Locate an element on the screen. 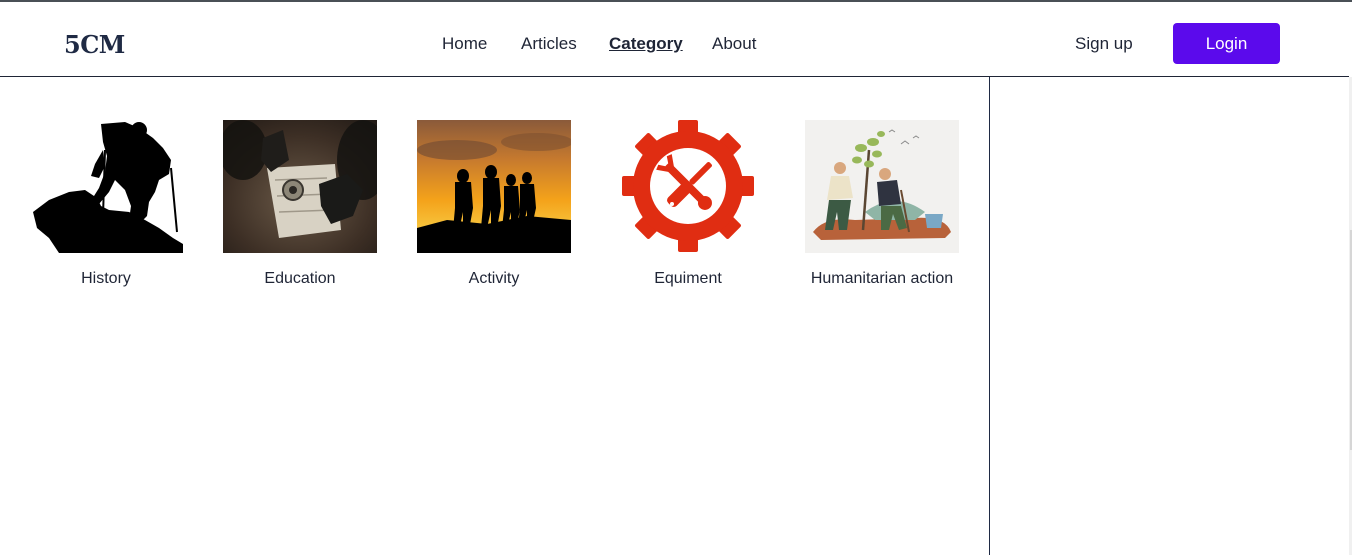 The height and width of the screenshot is (555, 1352). category-activity: Activity is located at coordinates (494, 204).